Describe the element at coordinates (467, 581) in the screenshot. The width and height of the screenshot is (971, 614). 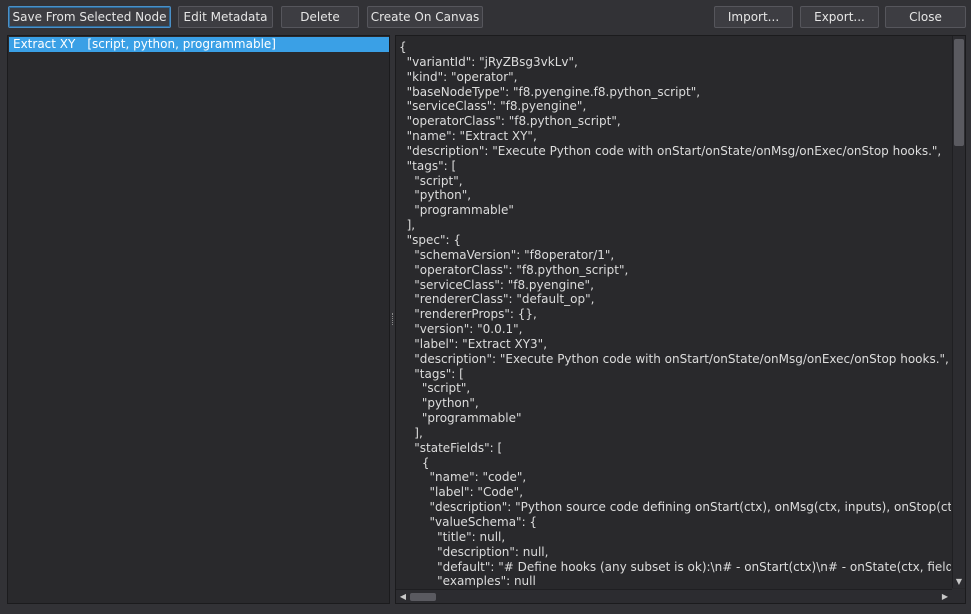
I see `json-line: "examples": null` at that location.